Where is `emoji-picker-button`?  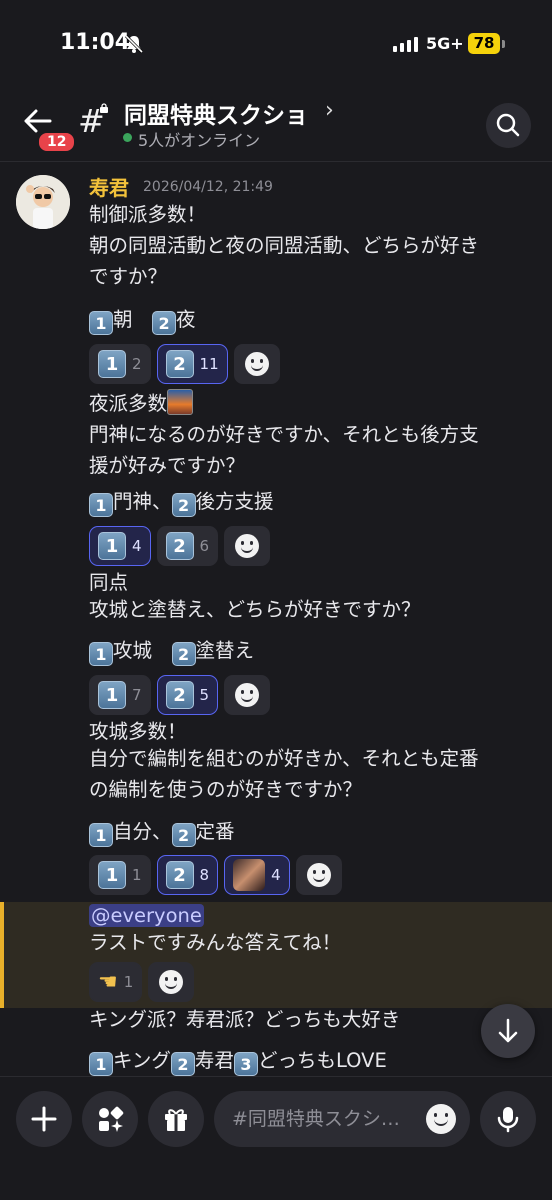 emoji-picker-button is located at coordinates (441, 1119).